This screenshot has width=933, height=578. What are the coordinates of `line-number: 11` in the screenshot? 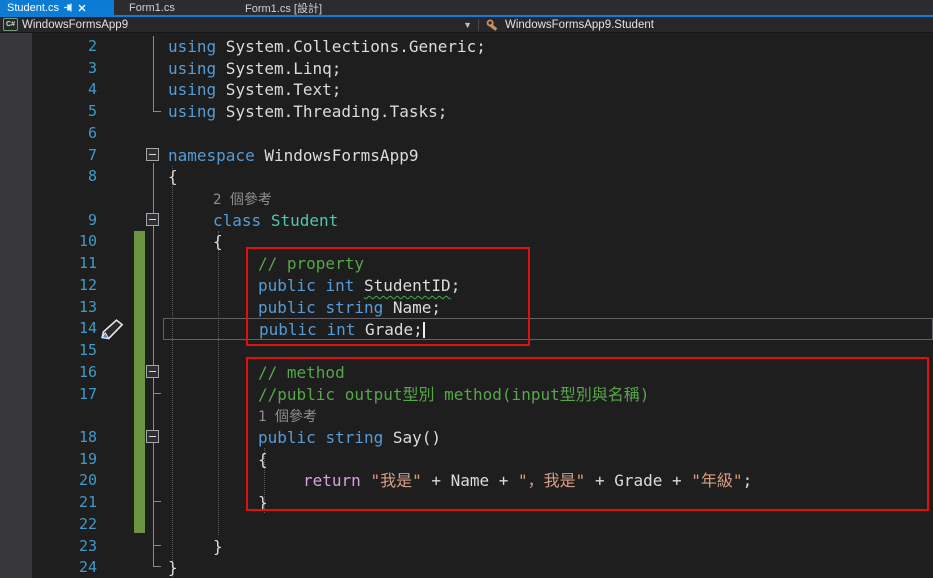 It's located at (48, 264).